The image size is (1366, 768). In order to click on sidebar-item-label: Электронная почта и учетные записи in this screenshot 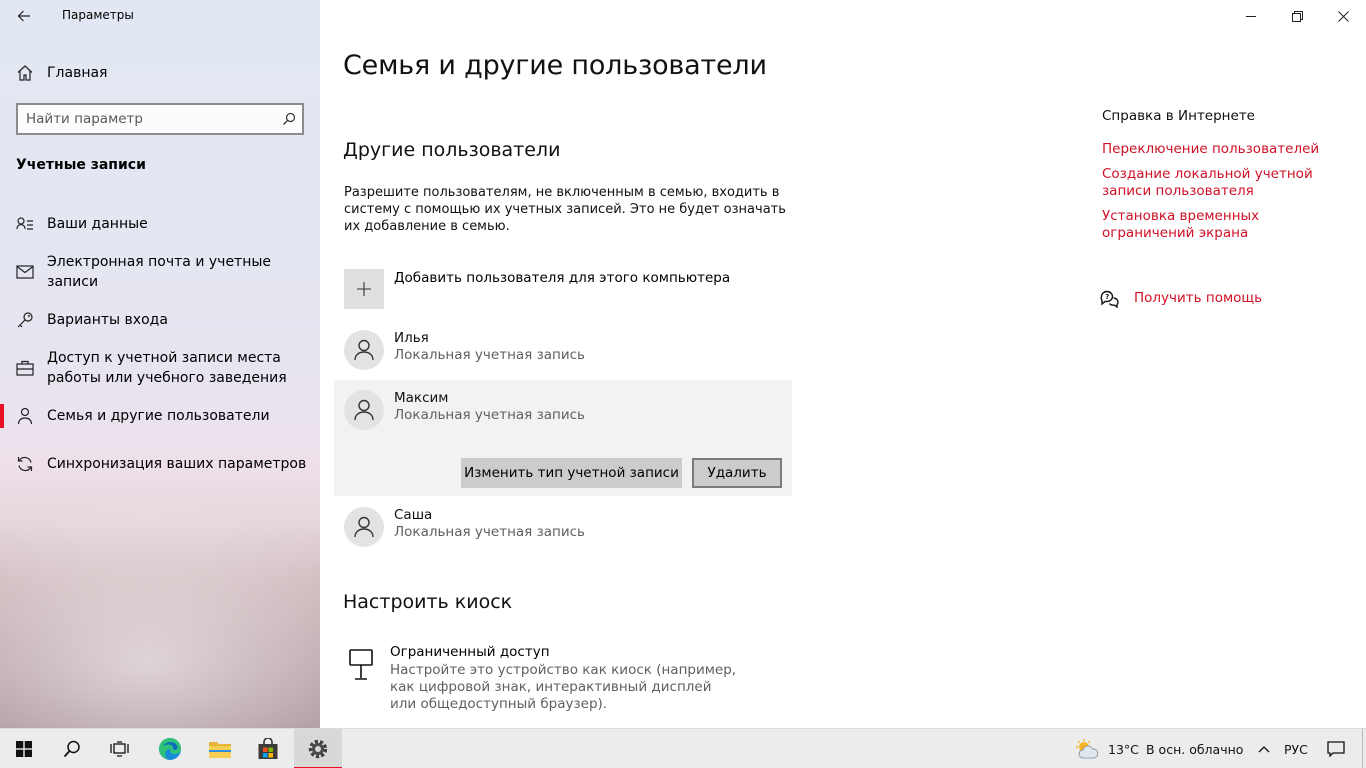, I will do `click(159, 272)`.